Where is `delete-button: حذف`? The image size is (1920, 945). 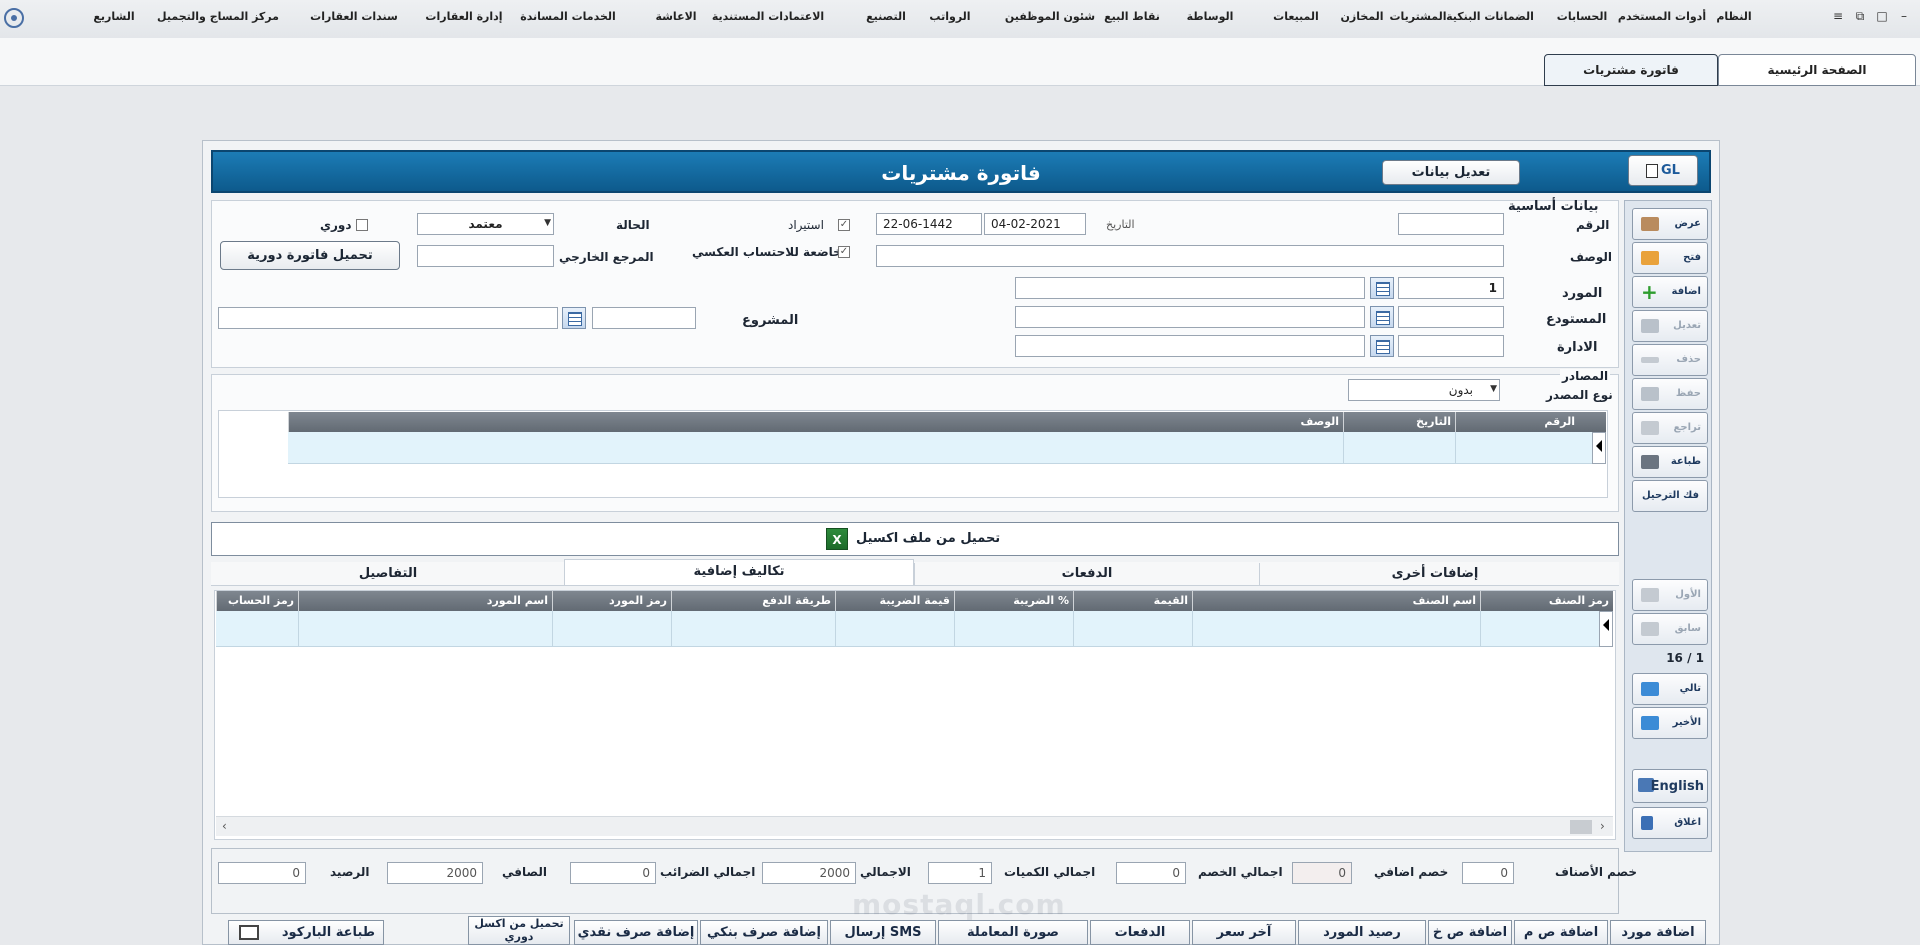
delete-button: حذف is located at coordinates (1670, 360).